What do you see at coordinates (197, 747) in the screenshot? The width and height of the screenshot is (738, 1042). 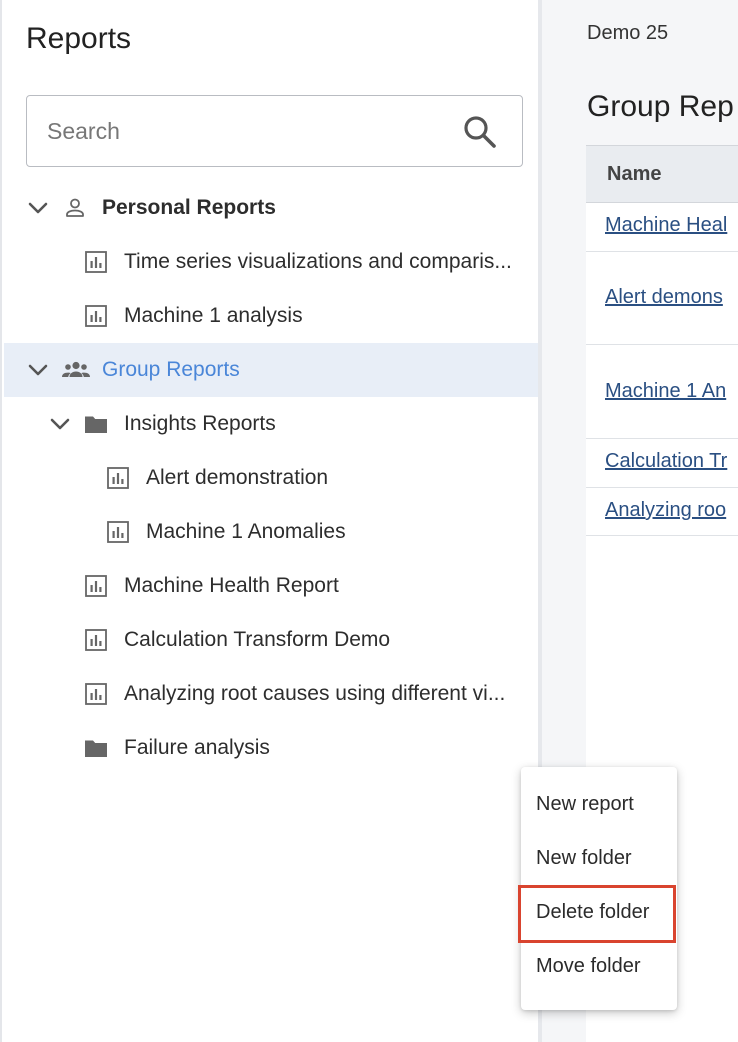 I see `tree-folder-label: Failure analysis` at bounding box center [197, 747].